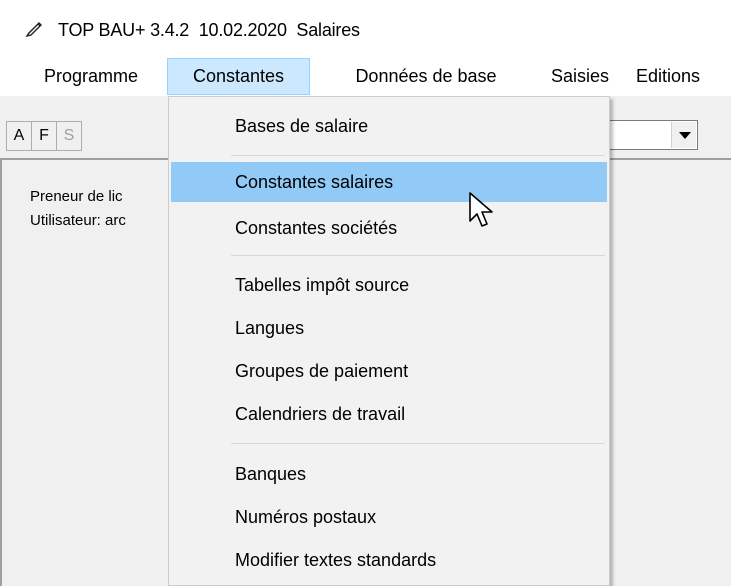 The width and height of the screenshot is (731, 586). Describe the element at coordinates (19, 136) in the screenshot. I see `toolbar-button-a: A` at that location.